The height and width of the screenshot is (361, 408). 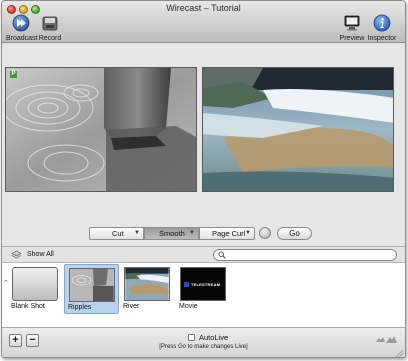 What do you see at coordinates (50, 38) in the screenshot?
I see `record-label: Record` at bounding box center [50, 38].